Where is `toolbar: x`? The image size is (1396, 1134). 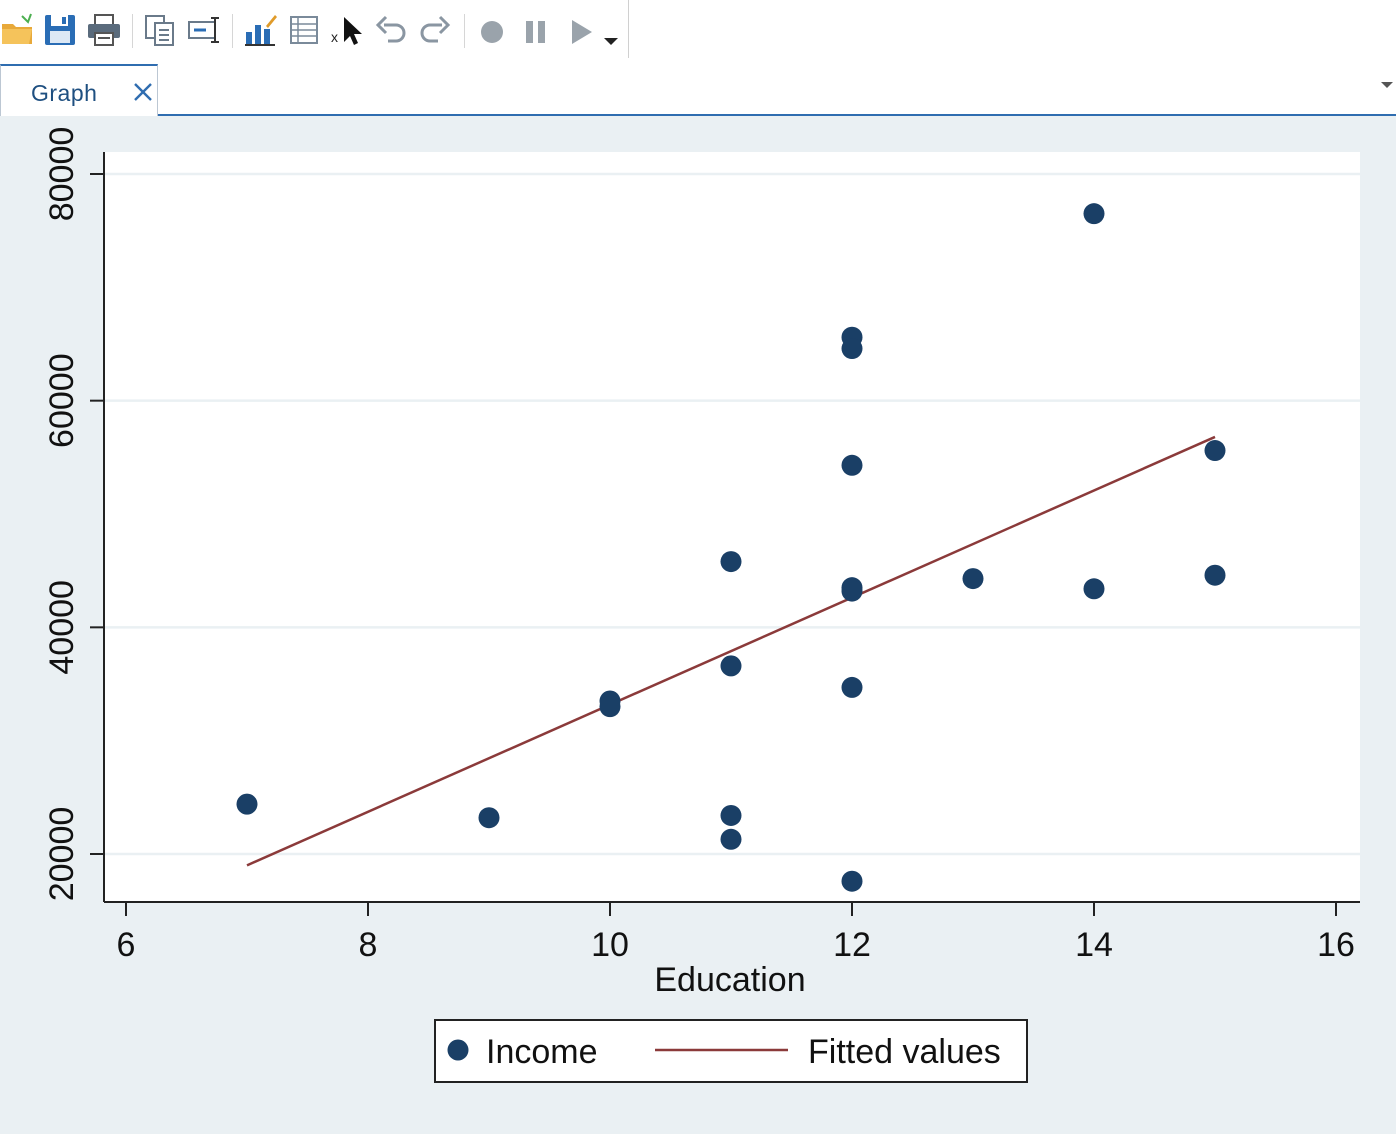 toolbar: x is located at coordinates (314, 29).